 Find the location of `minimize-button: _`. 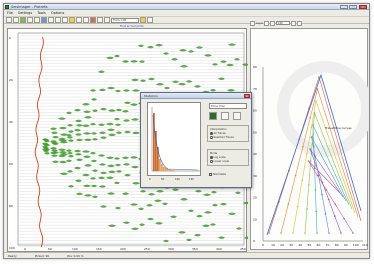

minimize-button: _ is located at coordinates (344, 7).